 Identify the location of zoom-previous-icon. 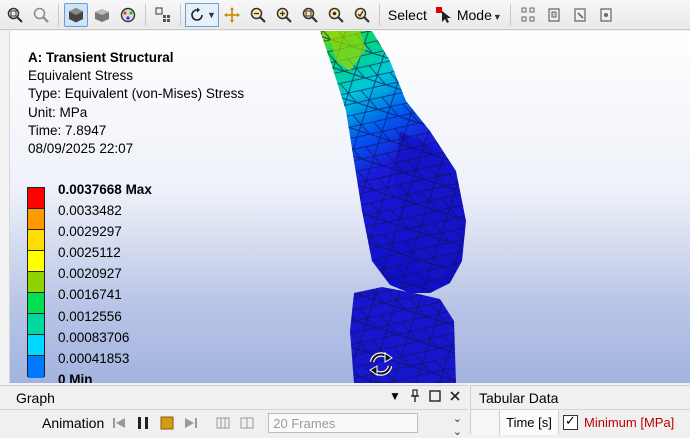
(362, 15).